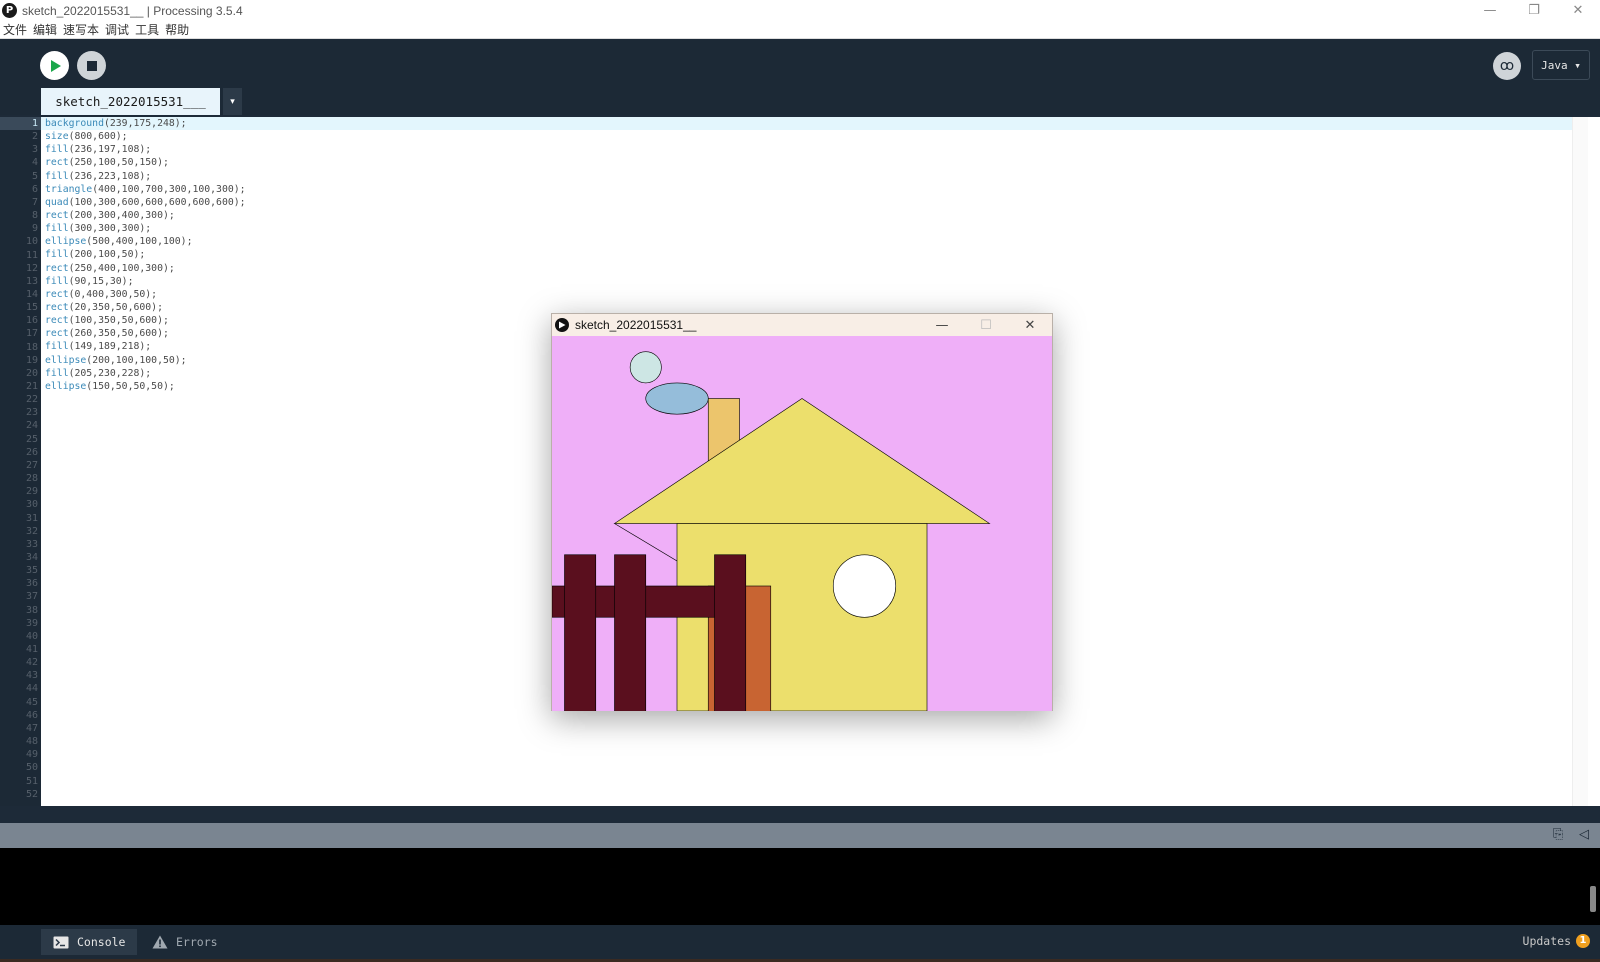  I want to click on line-number: 50, so click(31, 768).